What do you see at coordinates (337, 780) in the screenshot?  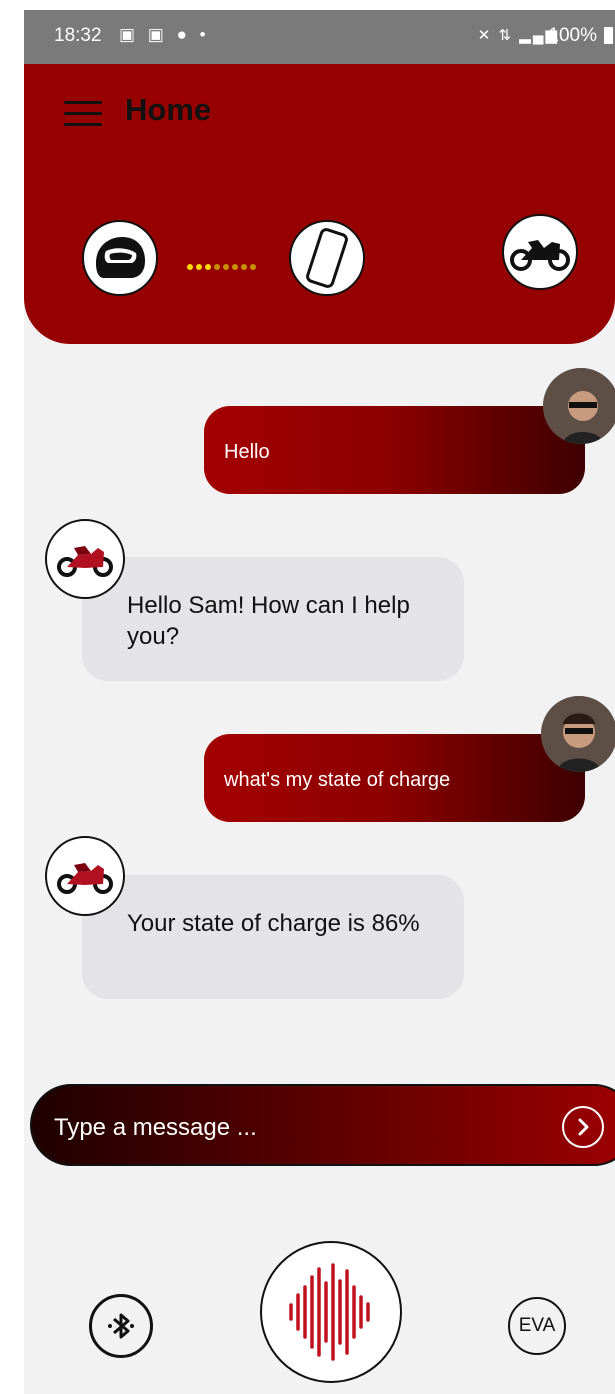 I see `message-text: what's my state of charge` at bounding box center [337, 780].